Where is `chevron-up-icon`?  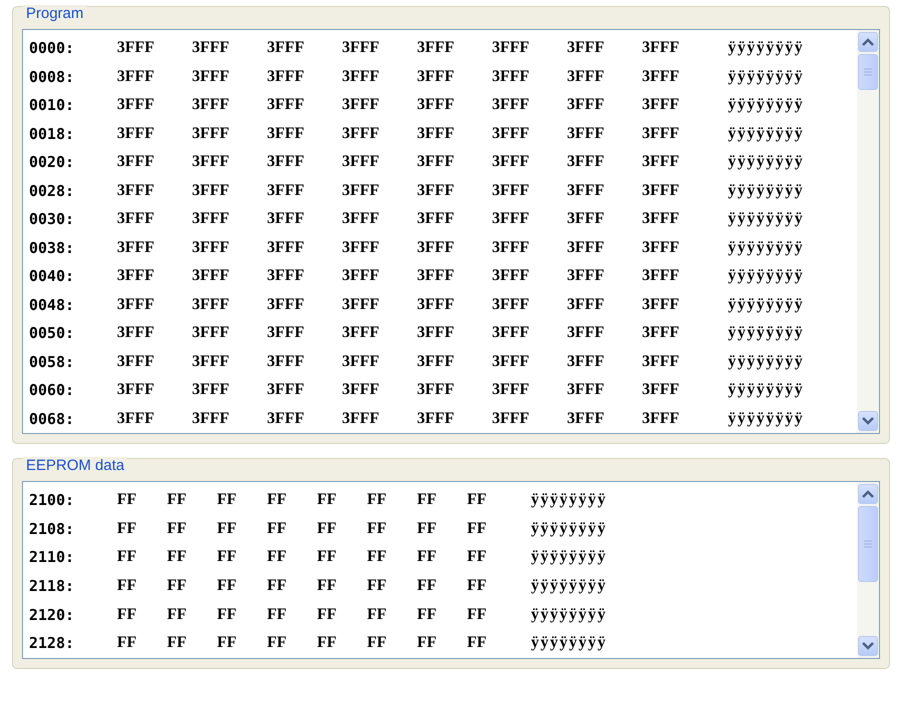 chevron-up-icon is located at coordinates (868, 42).